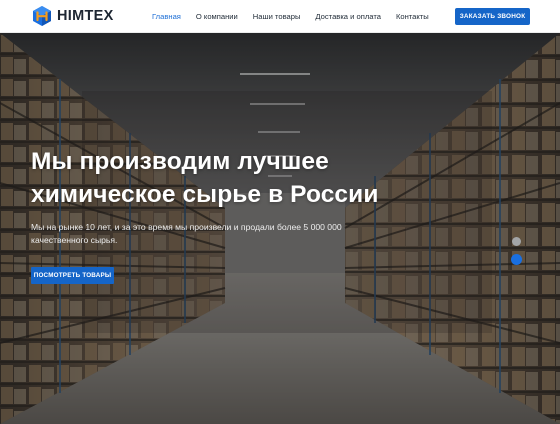 This screenshot has width=560, height=424. I want to click on nav-item-about: О компании, so click(217, 16).